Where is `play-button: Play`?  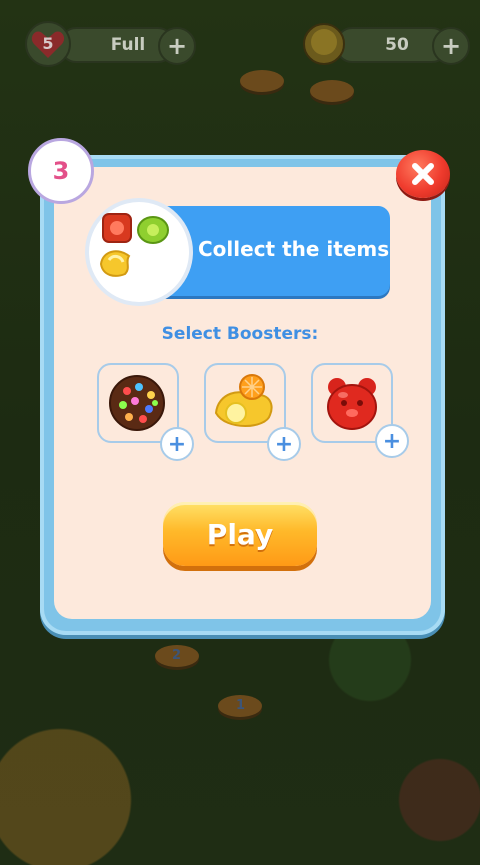
play-button: Play is located at coordinates (240, 534).